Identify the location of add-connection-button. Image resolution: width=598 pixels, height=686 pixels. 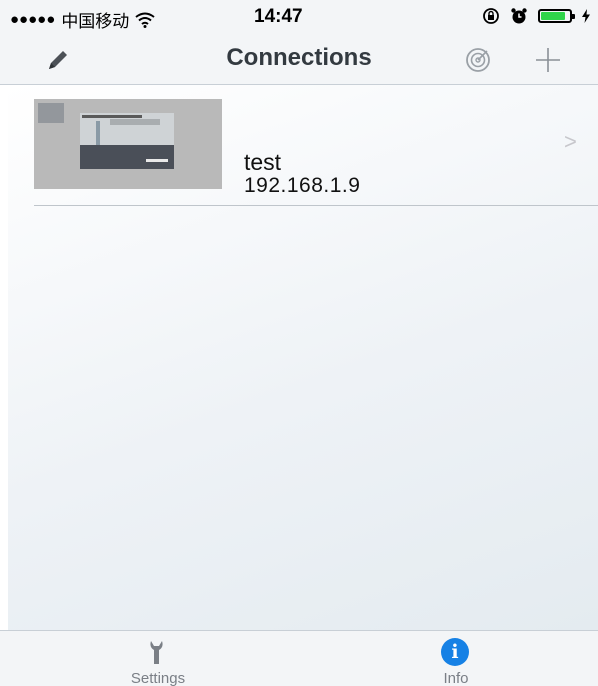
(548, 60).